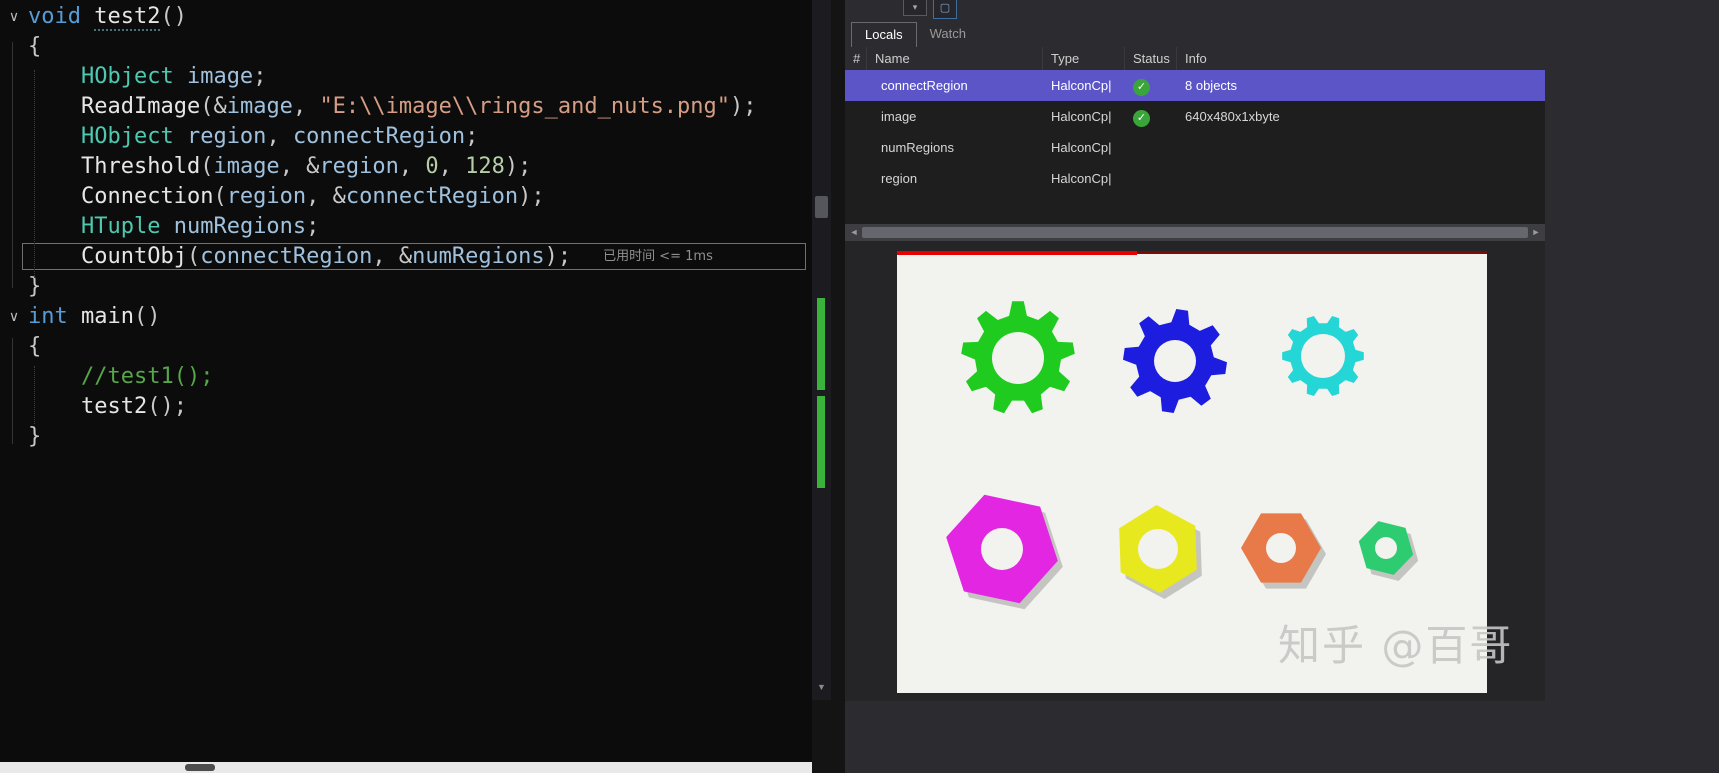  Describe the element at coordinates (884, 34) in the screenshot. I see `tab-locals: Locals` at that location.